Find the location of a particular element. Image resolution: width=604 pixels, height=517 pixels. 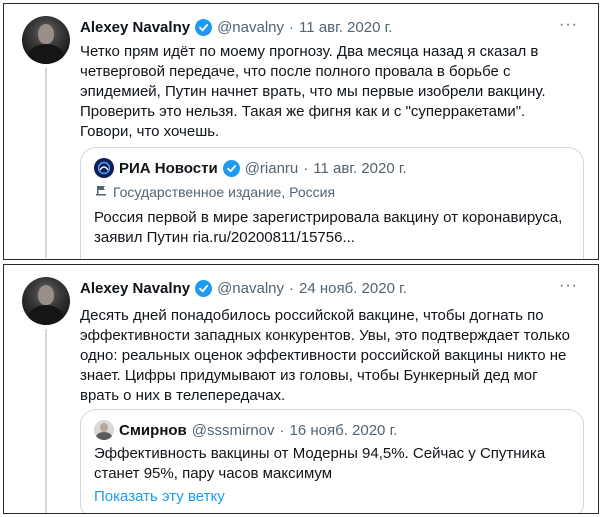

quoted-author-name: РИА Новости is located at coordinates (168, 168).